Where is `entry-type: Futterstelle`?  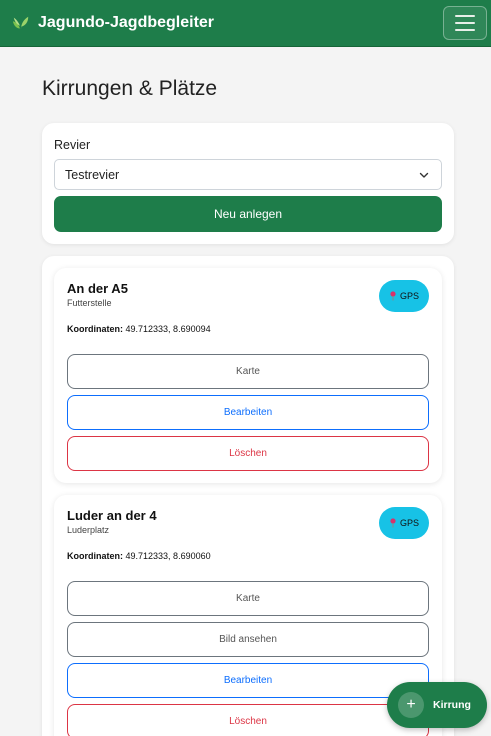 entry-type: Futterstelle is located at coordinates (89, 303).